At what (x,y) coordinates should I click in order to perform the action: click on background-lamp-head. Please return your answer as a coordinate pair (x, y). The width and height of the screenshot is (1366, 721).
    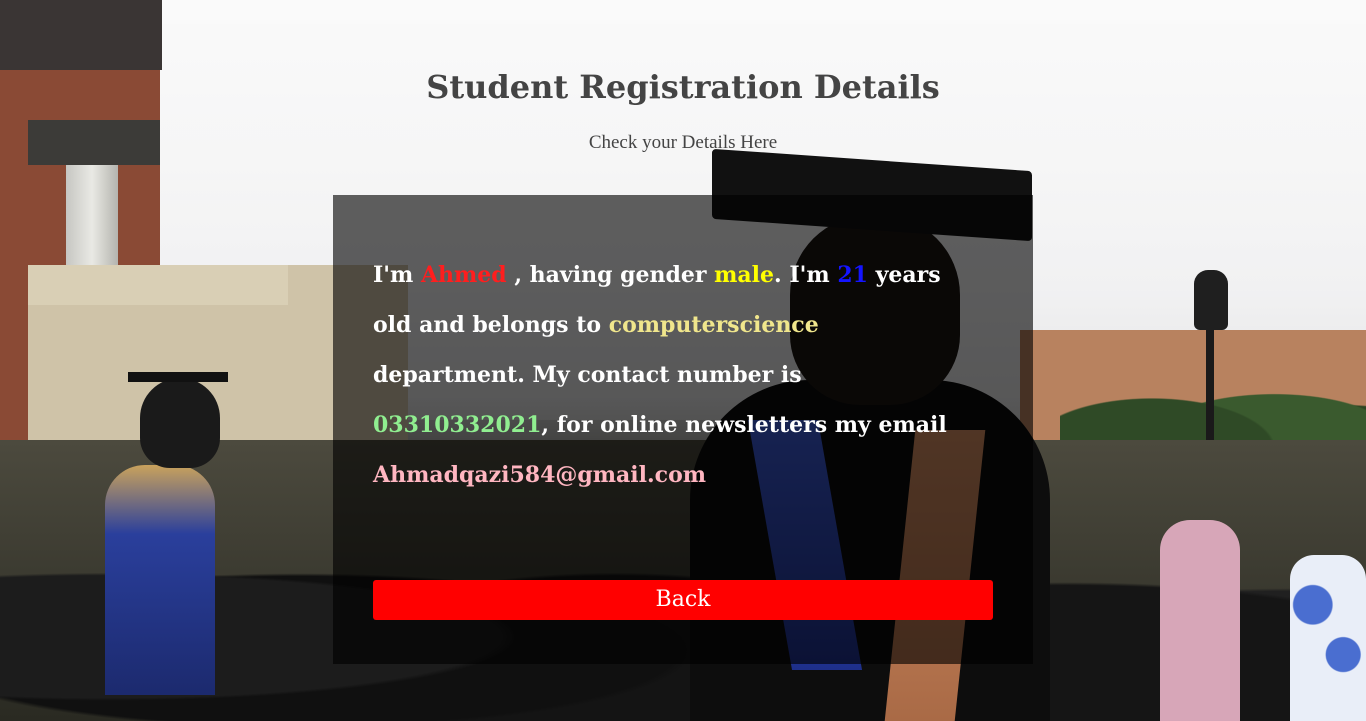
    Looking at the image, I should click on (1211, 300).